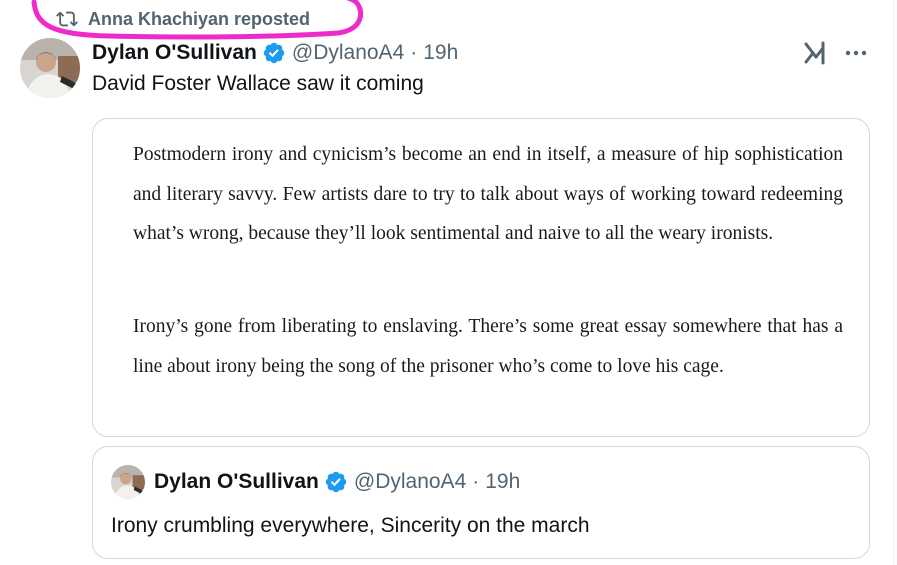 Image resolution: width=897 pixels, height=565 pixels. What do you see at coordinates (236, 482) in the screenshot?
I see `quoted-author-name: Dylan O'Sullivan` at bounding box center [236, 482].